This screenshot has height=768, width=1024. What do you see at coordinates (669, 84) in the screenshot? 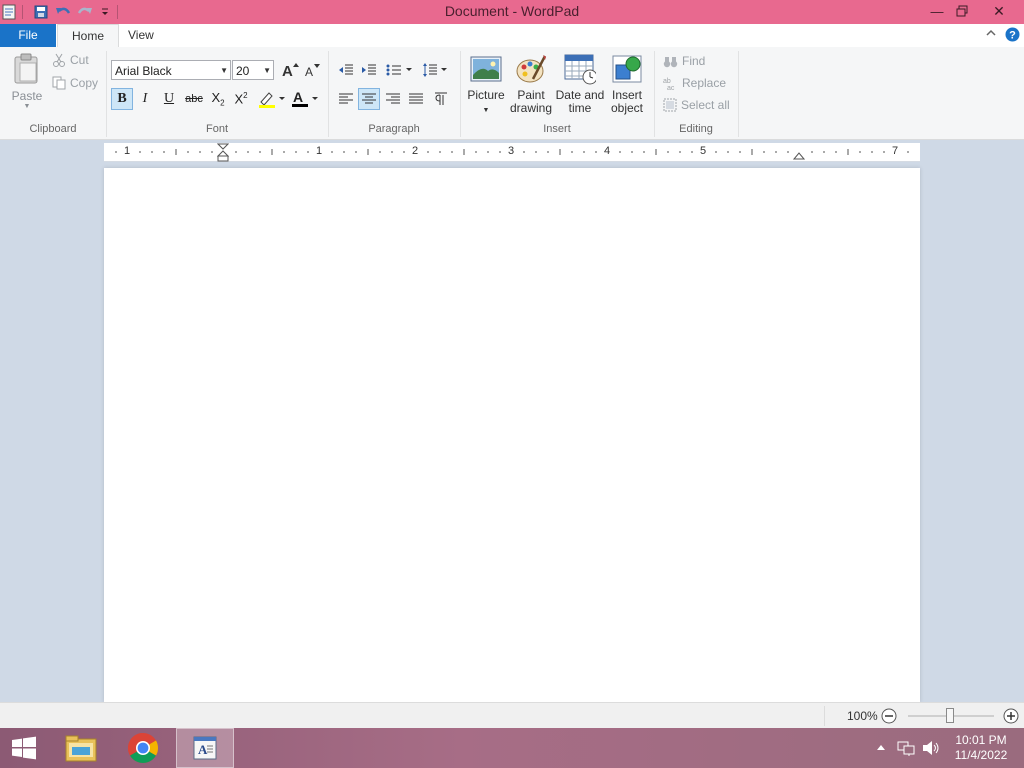
I see `replace-icon: abac` at bounding box center [669, 84].